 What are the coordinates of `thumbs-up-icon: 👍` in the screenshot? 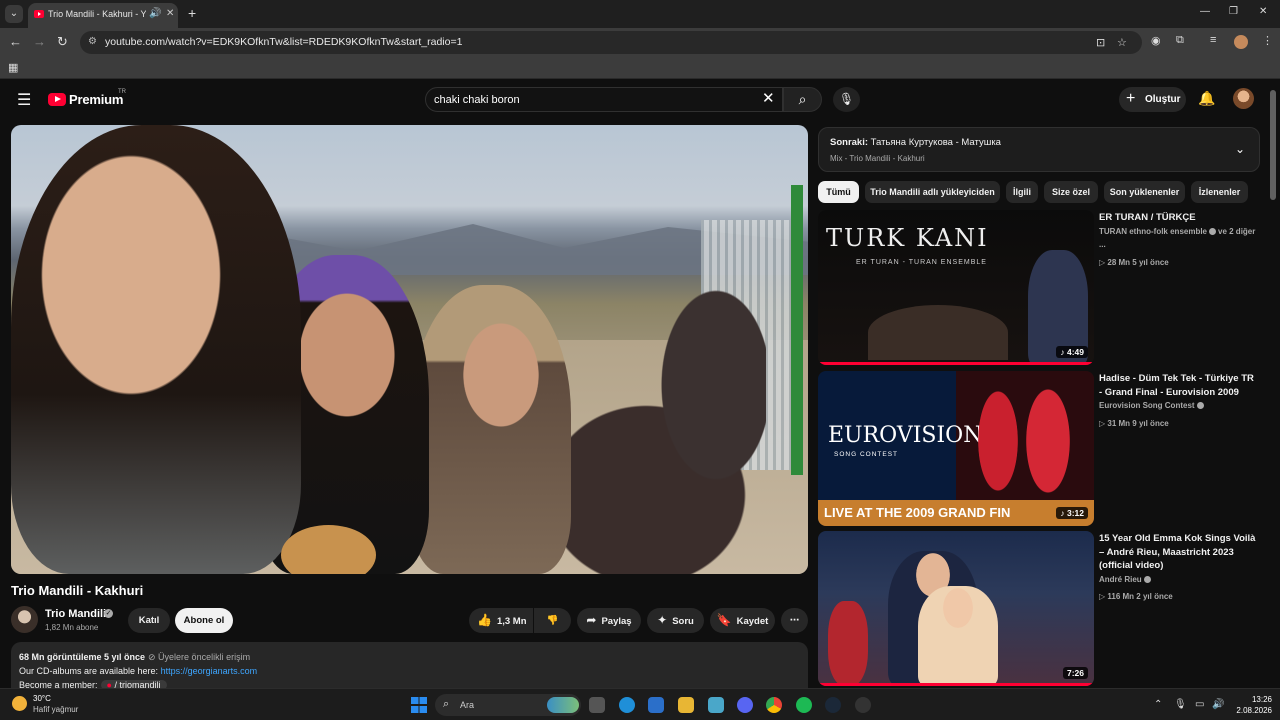 It's located at (484, 620).